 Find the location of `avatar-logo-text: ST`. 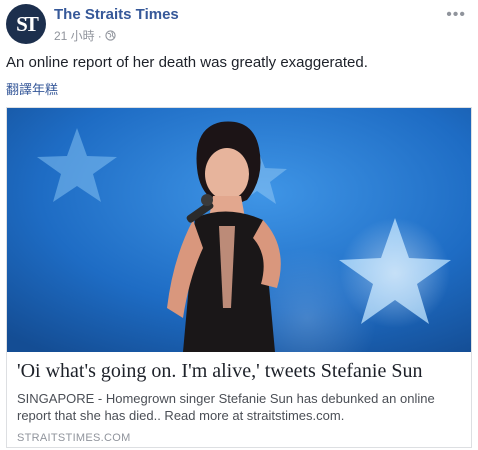

avatar-logo-text: ST is located at coordinates (27, 23).